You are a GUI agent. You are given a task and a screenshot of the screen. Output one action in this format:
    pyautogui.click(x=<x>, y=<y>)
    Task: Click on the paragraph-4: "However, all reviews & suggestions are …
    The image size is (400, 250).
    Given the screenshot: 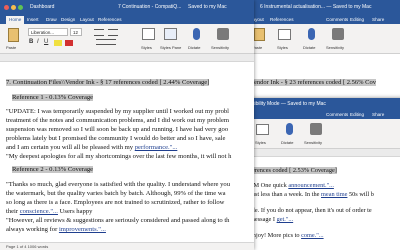 What is the action you would take?
    pyautogui.click(x=118, y=220)
    